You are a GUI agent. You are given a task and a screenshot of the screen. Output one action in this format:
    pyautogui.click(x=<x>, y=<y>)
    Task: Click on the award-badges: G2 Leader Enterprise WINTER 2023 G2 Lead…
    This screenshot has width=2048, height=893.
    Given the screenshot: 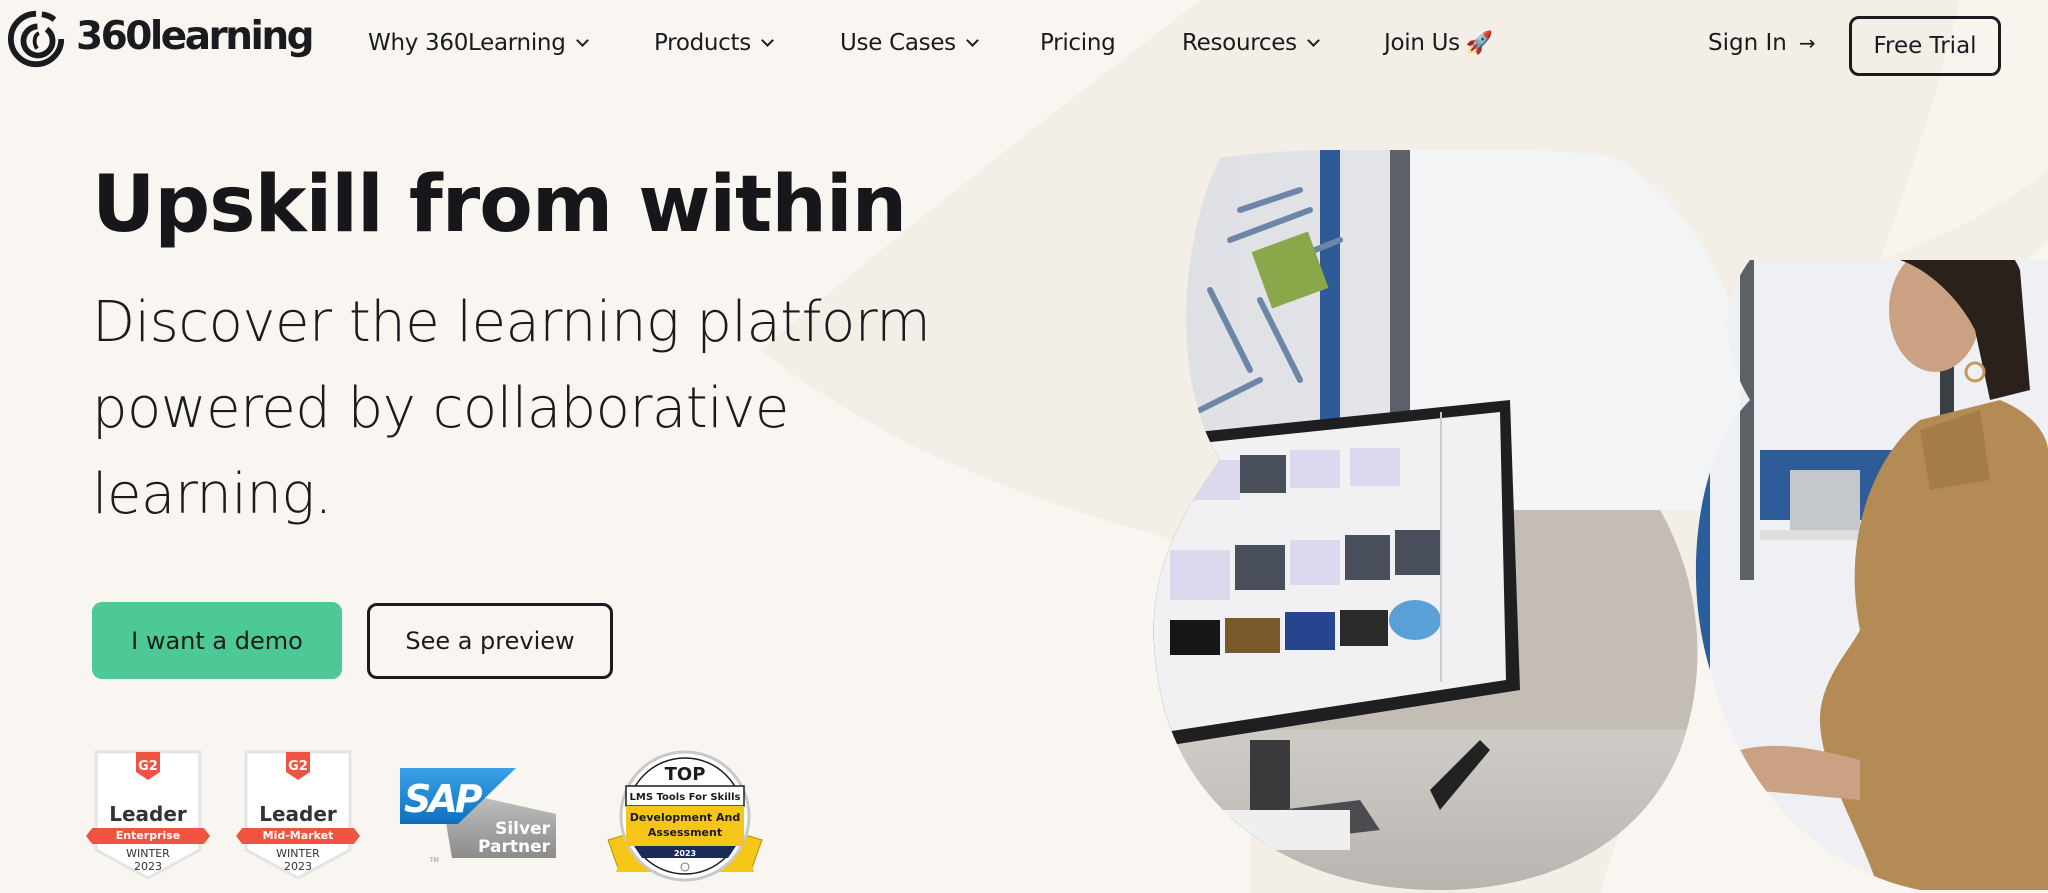 What is the action you would take?
    pyautogui.click(x=400, y=815)
    